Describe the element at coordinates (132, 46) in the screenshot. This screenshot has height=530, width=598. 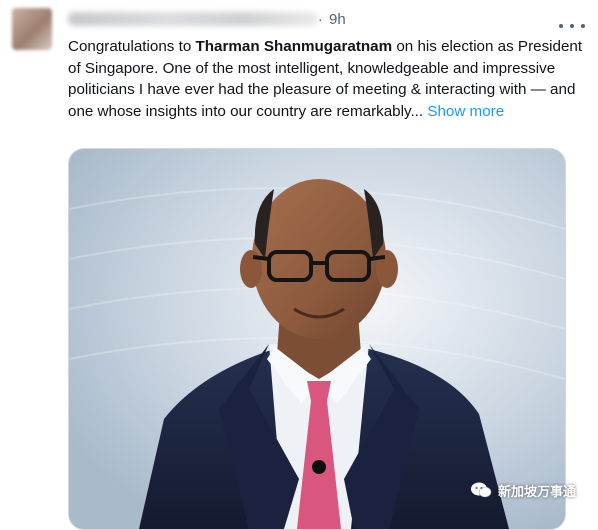
I see `tweet-text-start: Congratulations to` at that location.